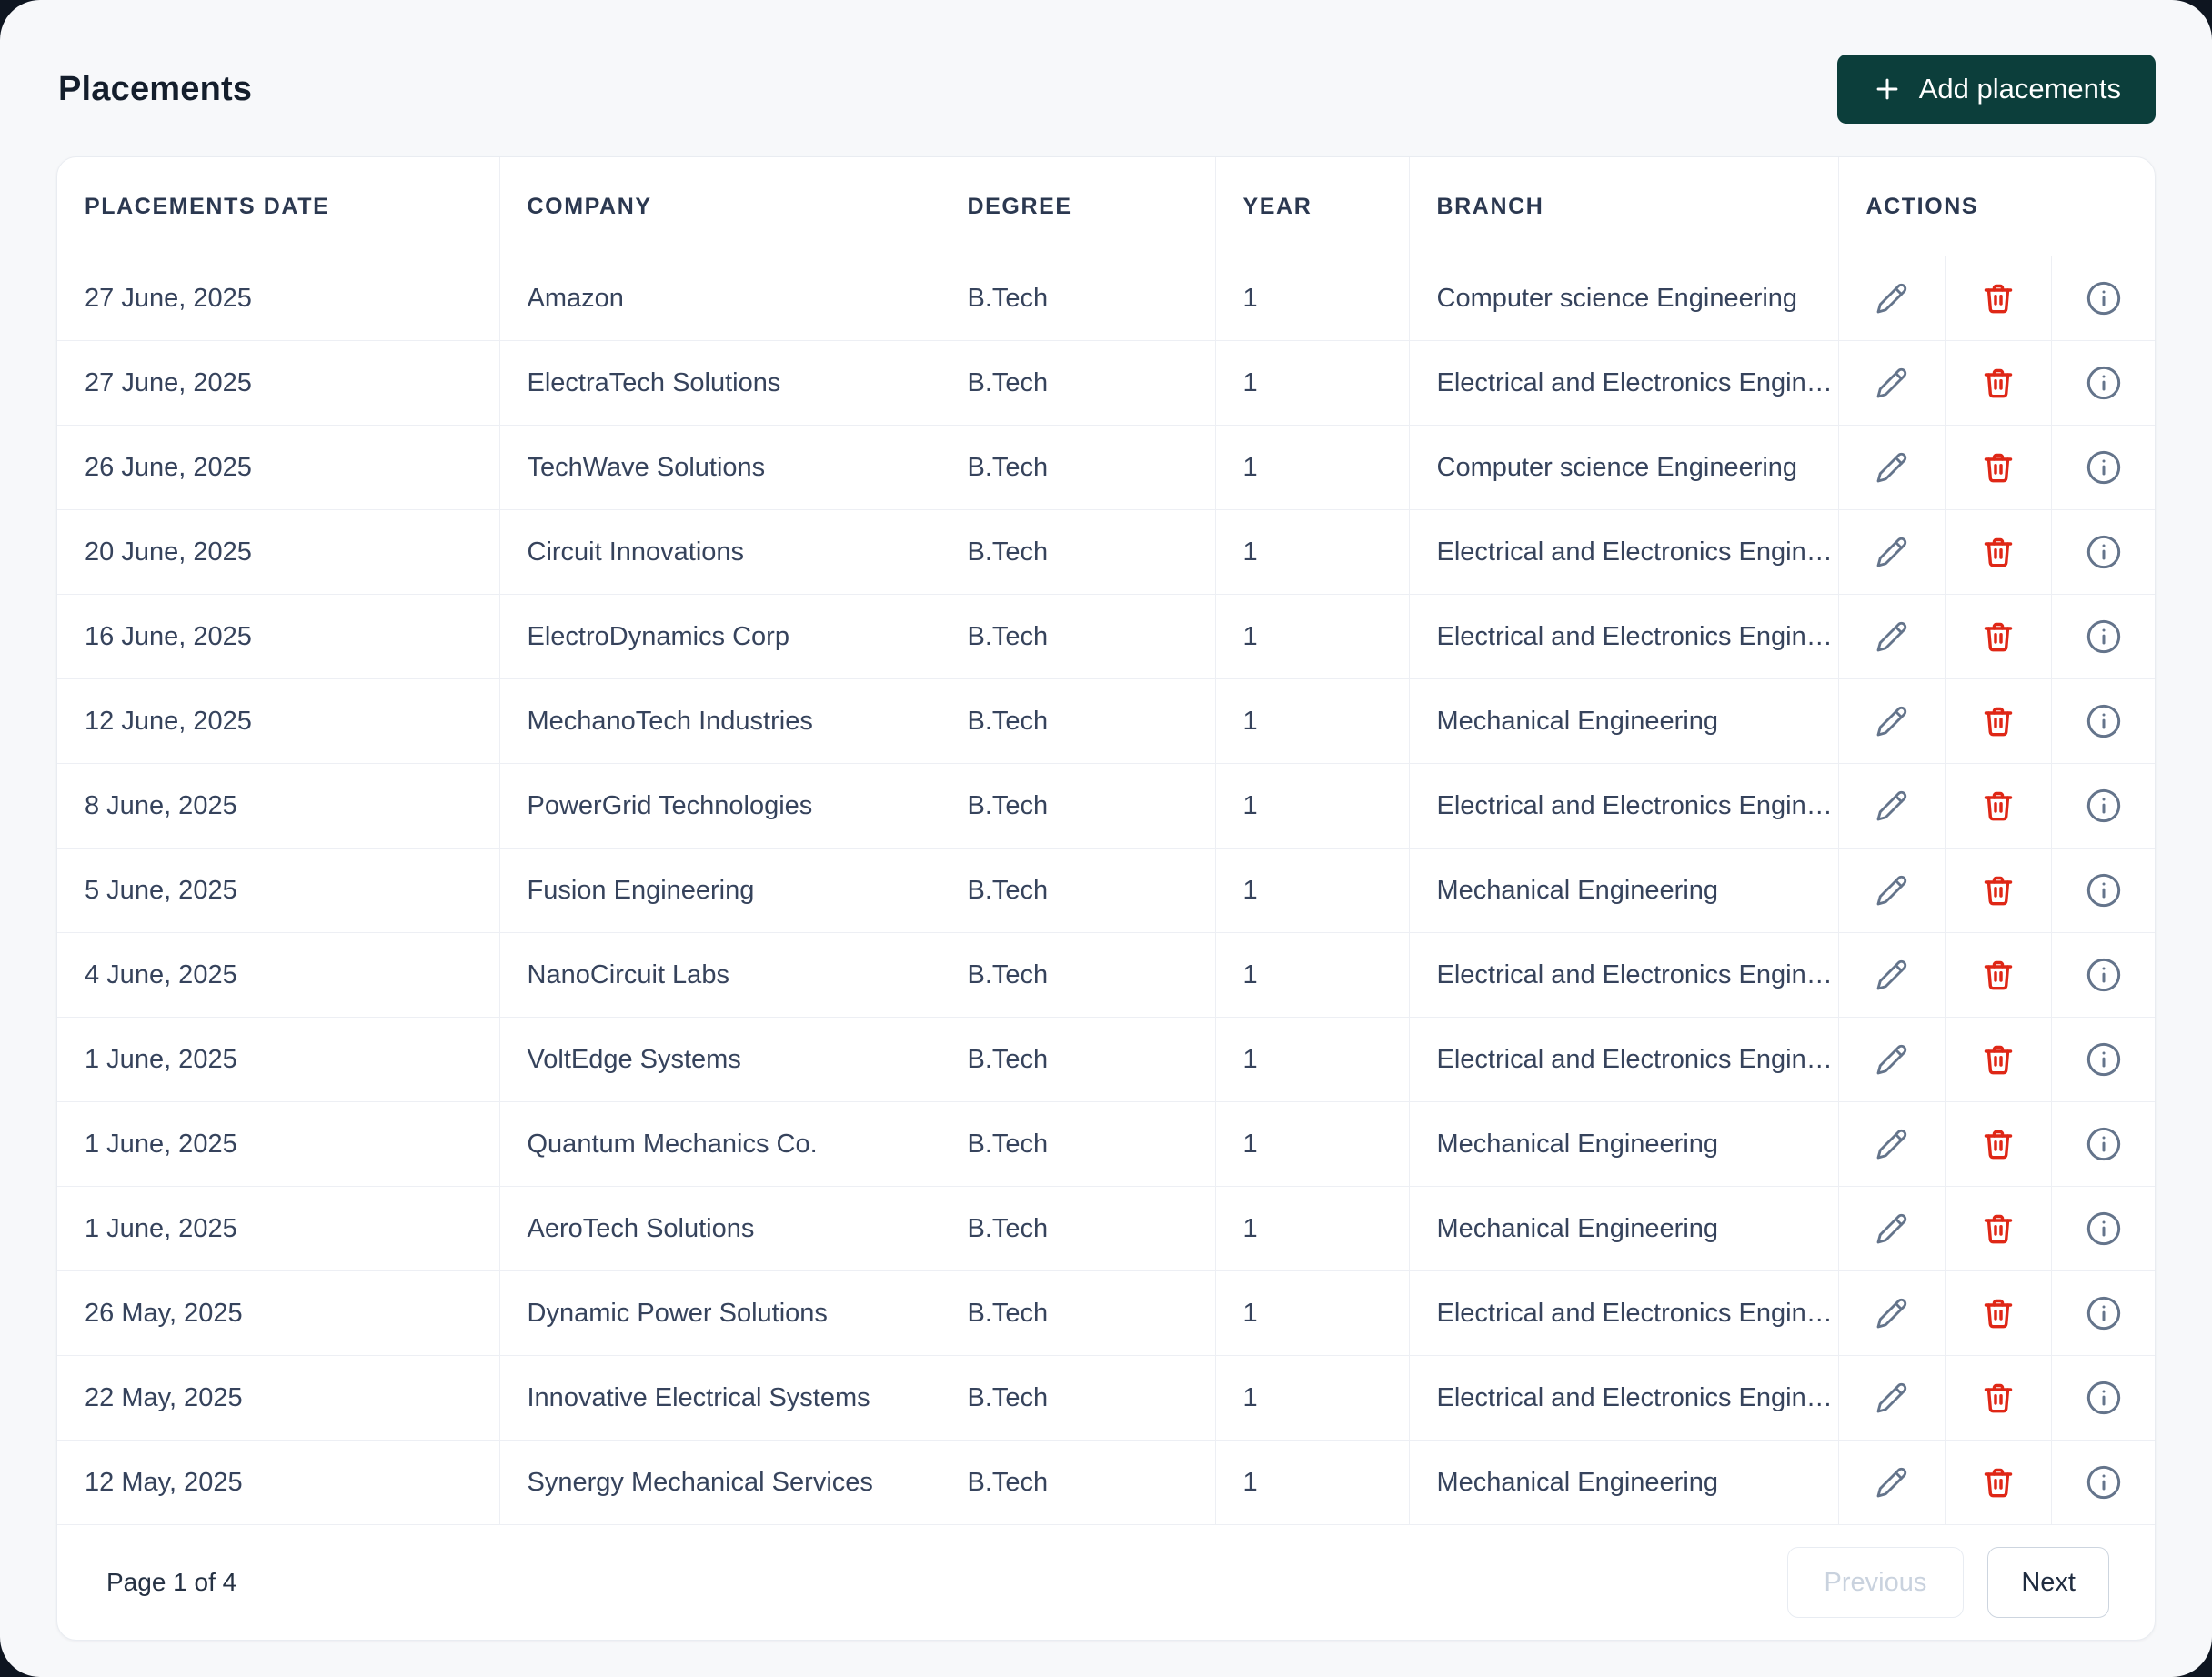  I want to click on cell-company: PowerGrid Technologies, so click(719, 806).